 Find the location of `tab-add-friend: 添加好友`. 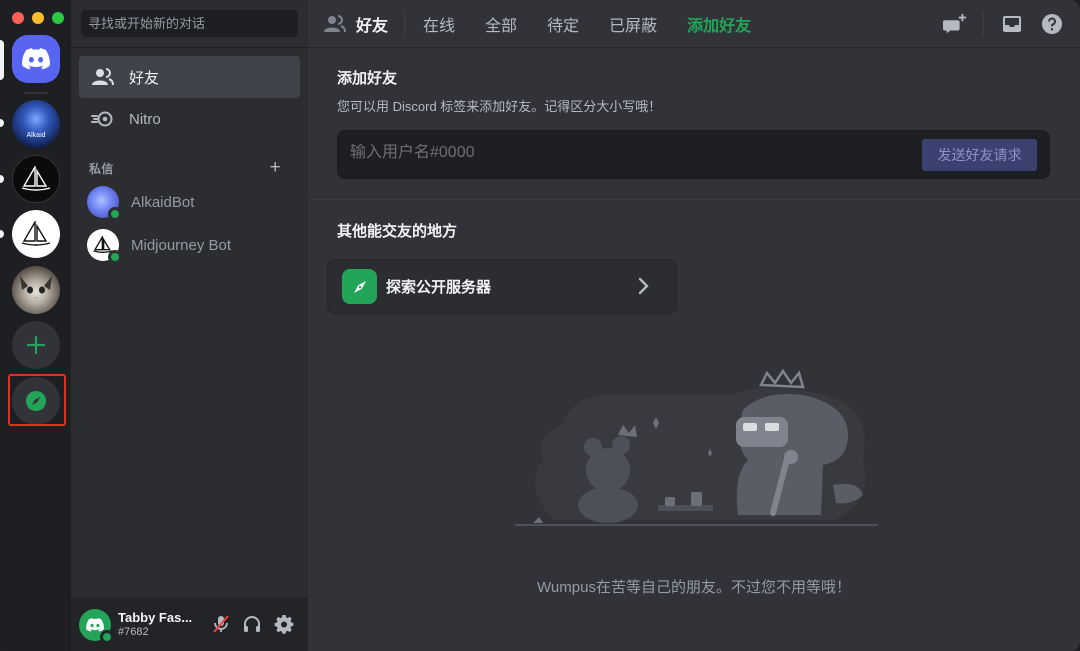

tab-add-friend: 添加好友 is located at coordinates (719, 24).